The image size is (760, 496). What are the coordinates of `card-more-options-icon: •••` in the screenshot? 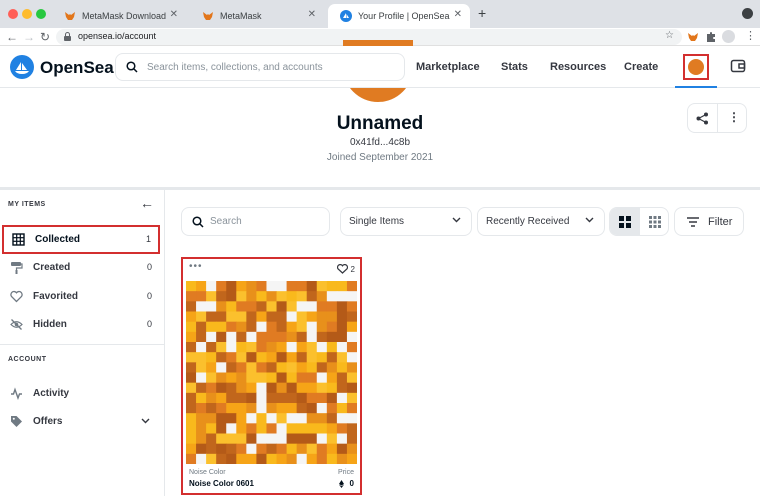 It's located at (196, 266).